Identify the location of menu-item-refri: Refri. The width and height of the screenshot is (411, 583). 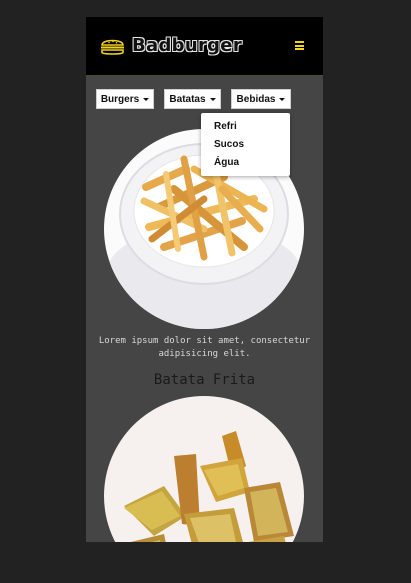
(225, 126).